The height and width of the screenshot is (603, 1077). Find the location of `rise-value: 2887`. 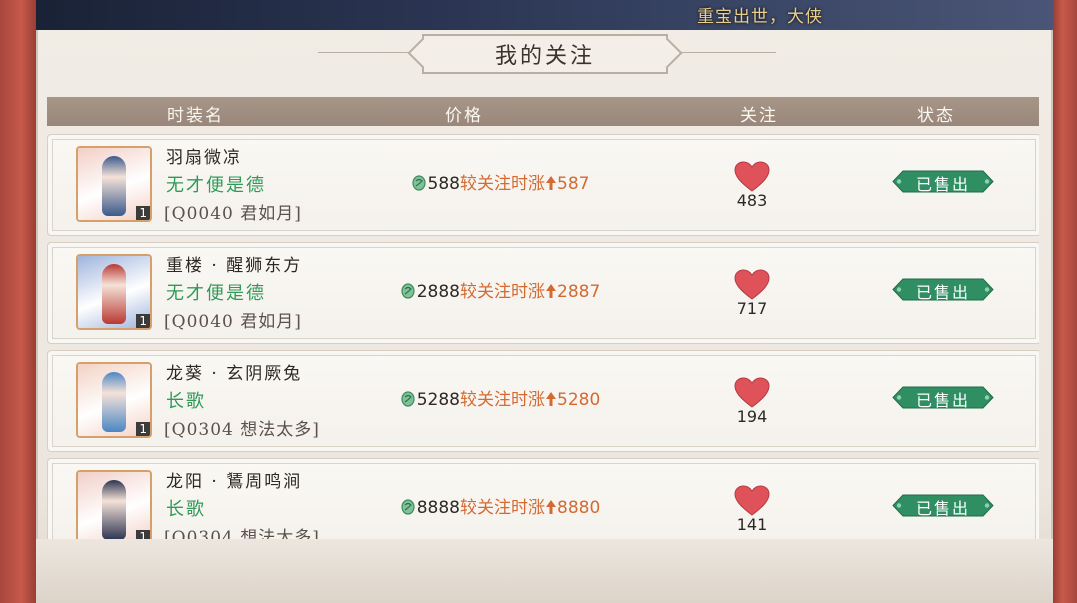

rise-value: 2887 is located at coordinates (579, 292).